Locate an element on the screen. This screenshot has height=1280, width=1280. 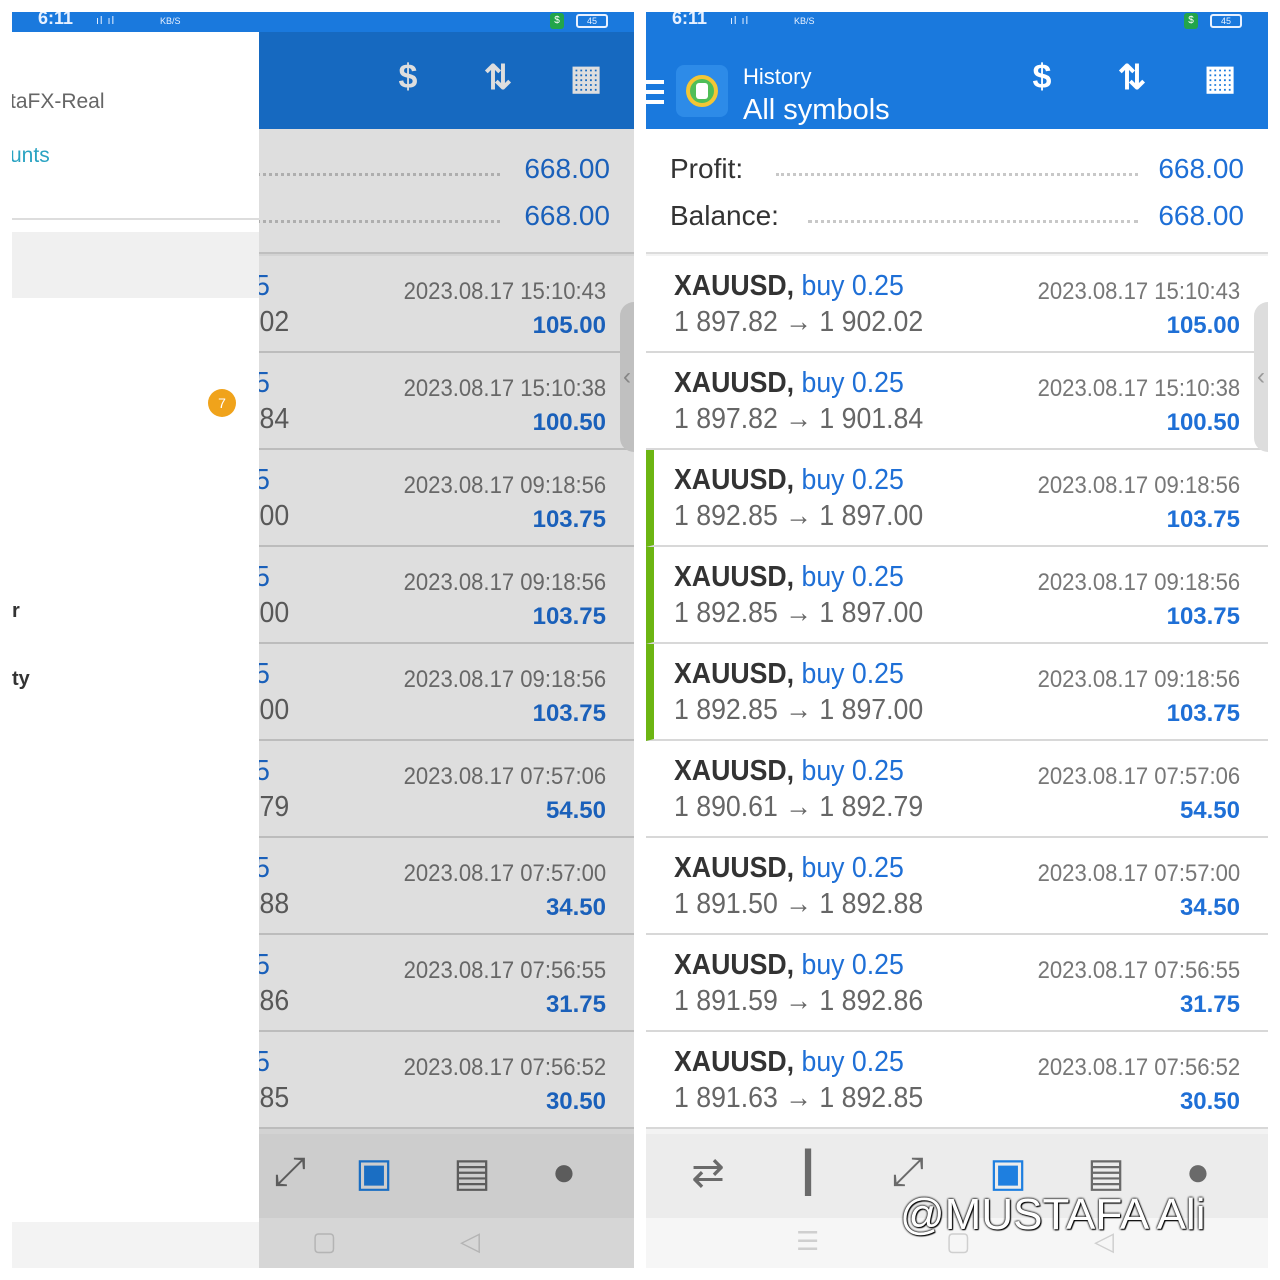
profit-row: Profit: 668.00 is located at coordinates (957, 169).